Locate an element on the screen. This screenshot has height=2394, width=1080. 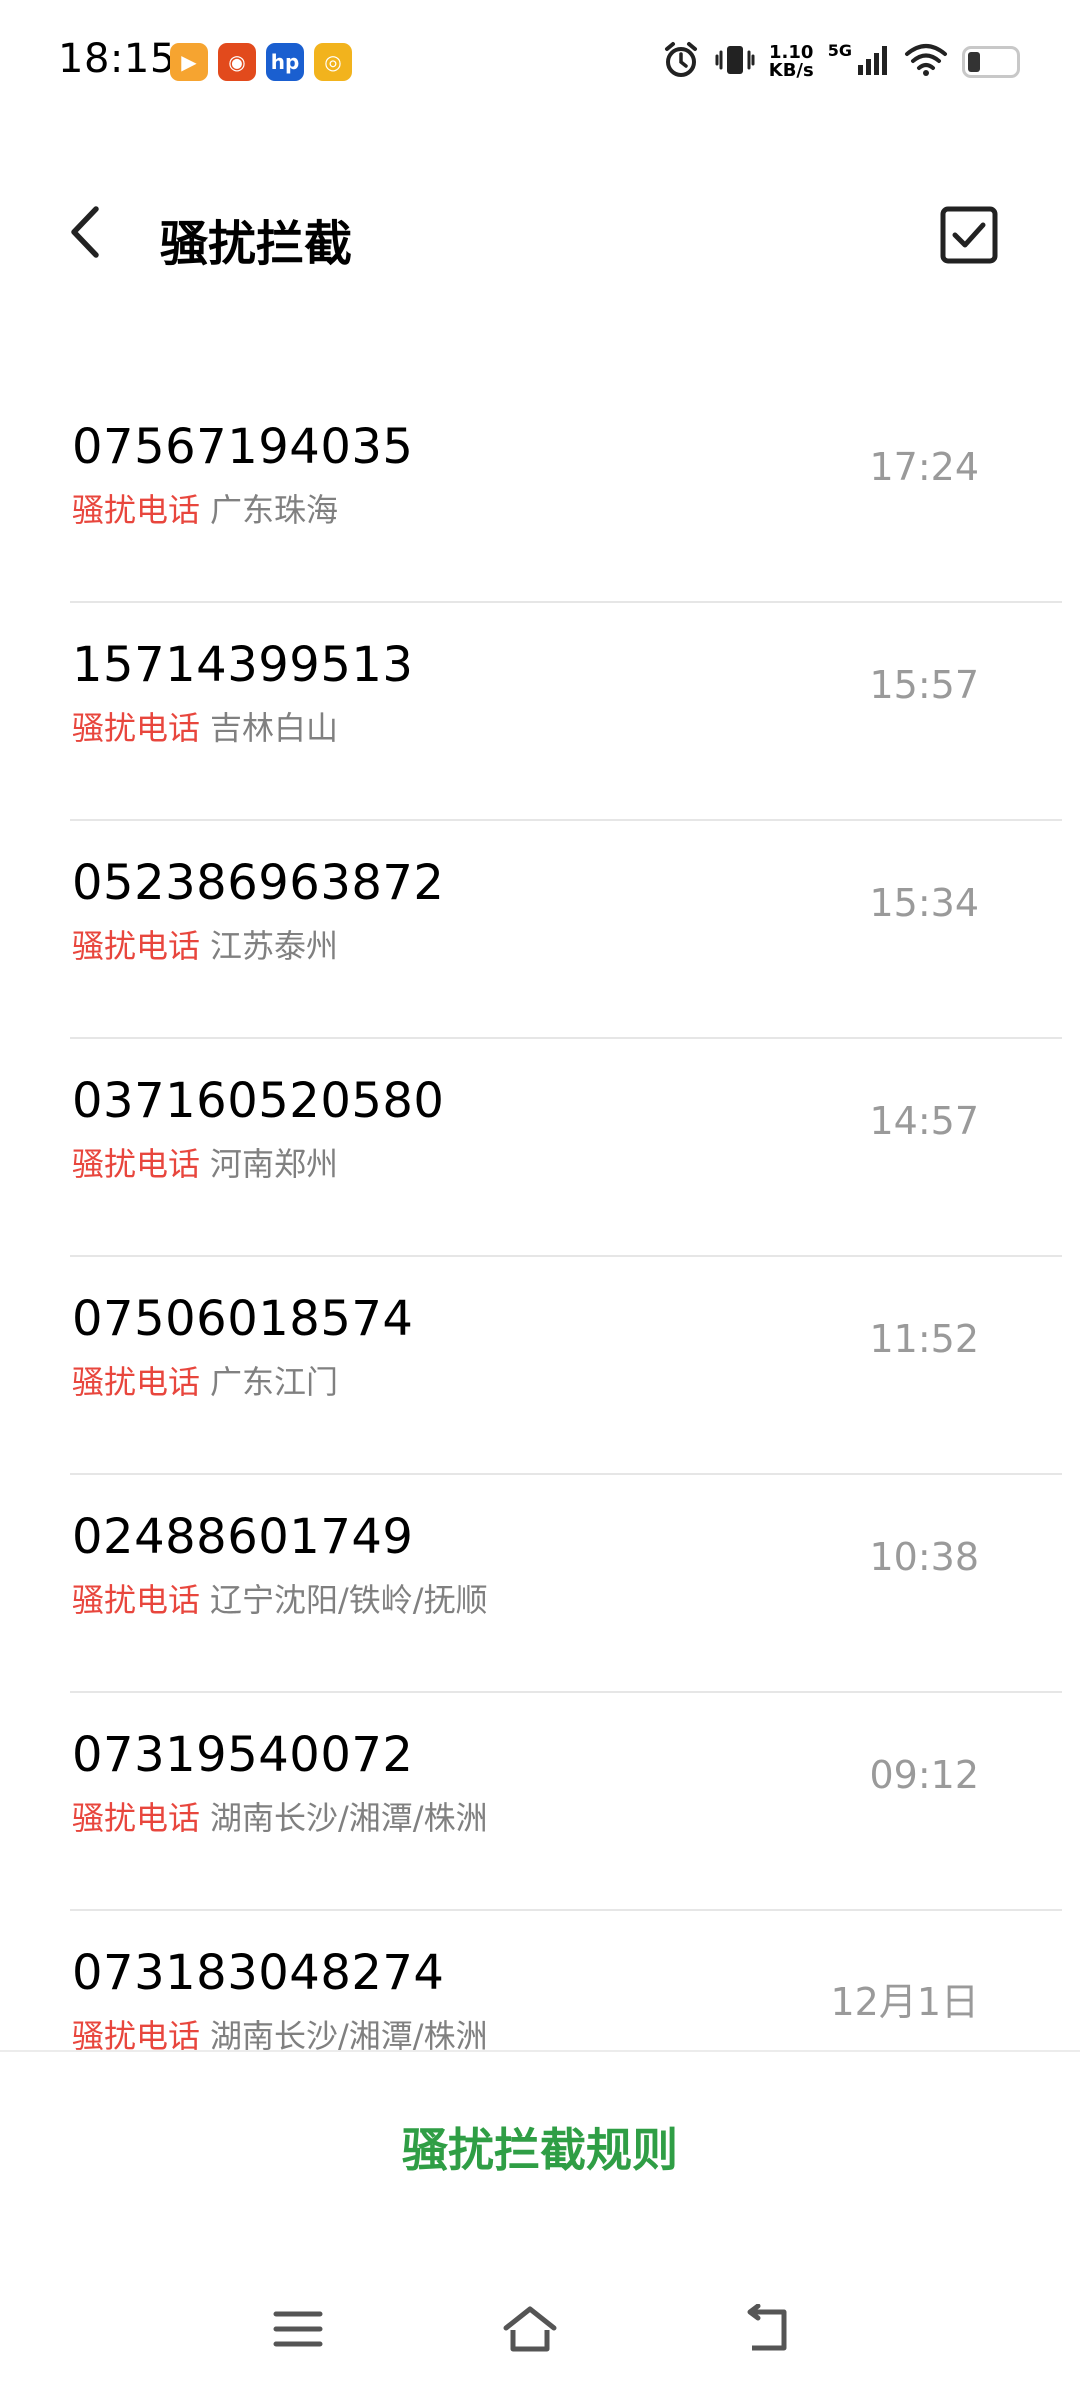
call-details: 骚扰电话 辽宁沈阳/铁岭/抚顺 is located at coordinates (280, 1598).